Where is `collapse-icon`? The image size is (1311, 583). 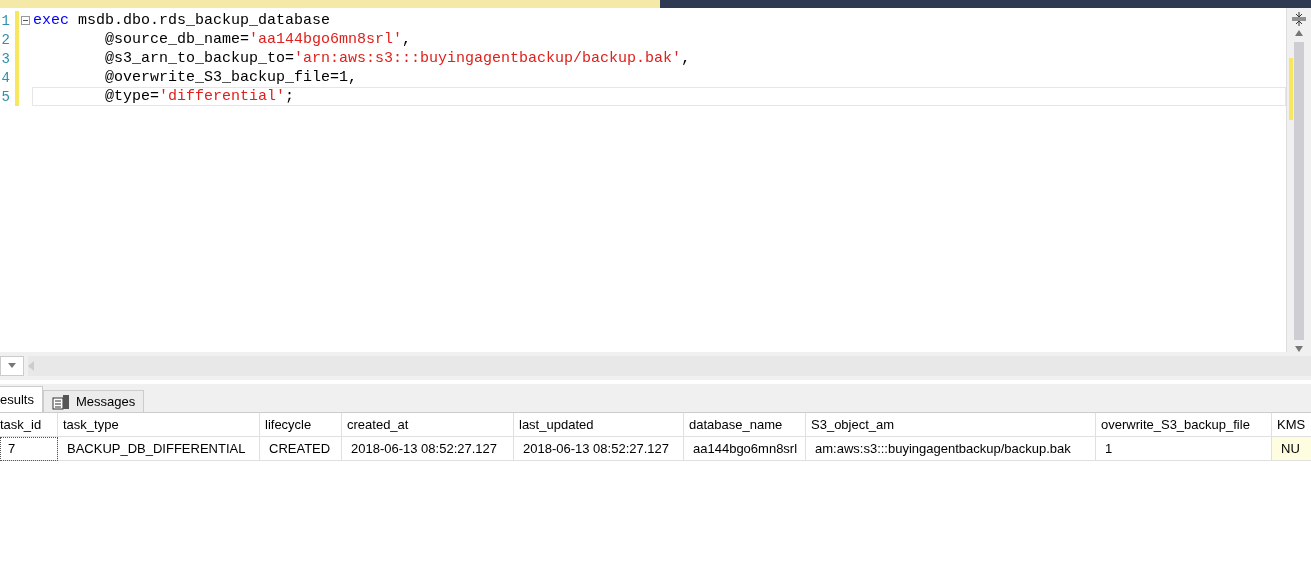 collapse-icon is located at coordinates (25, 20).